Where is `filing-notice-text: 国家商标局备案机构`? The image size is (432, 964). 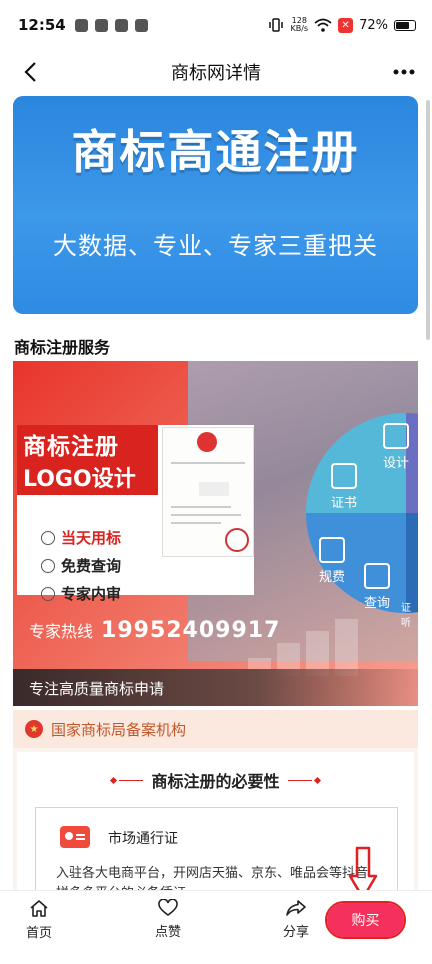 filing-notice-text: 国家商标局备案机构 is located at coordinates (119, 729).